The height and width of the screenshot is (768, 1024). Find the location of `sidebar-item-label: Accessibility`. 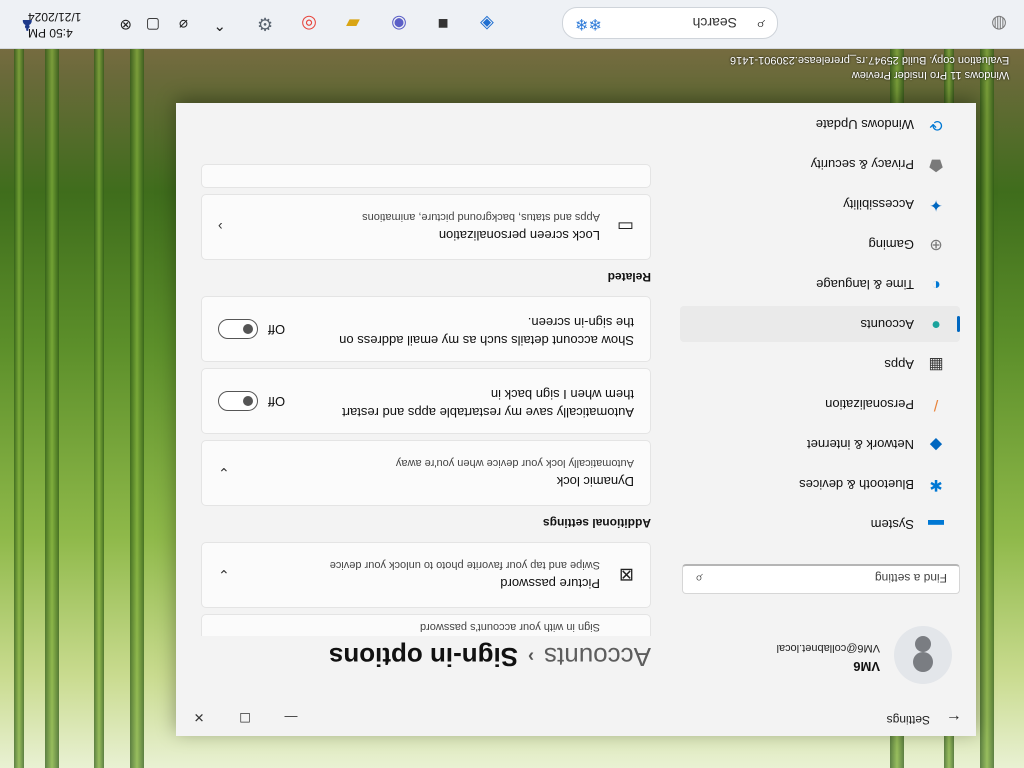

sidebar-item-label: Accessibility is located at coordinates (878, 204).